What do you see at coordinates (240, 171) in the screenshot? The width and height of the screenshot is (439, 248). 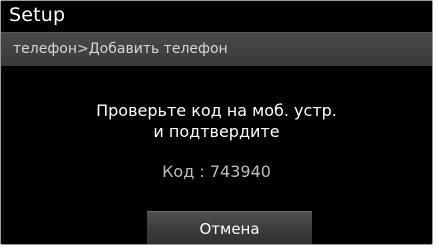 I see `code-value: 743940` at bounding box center [240, 171].